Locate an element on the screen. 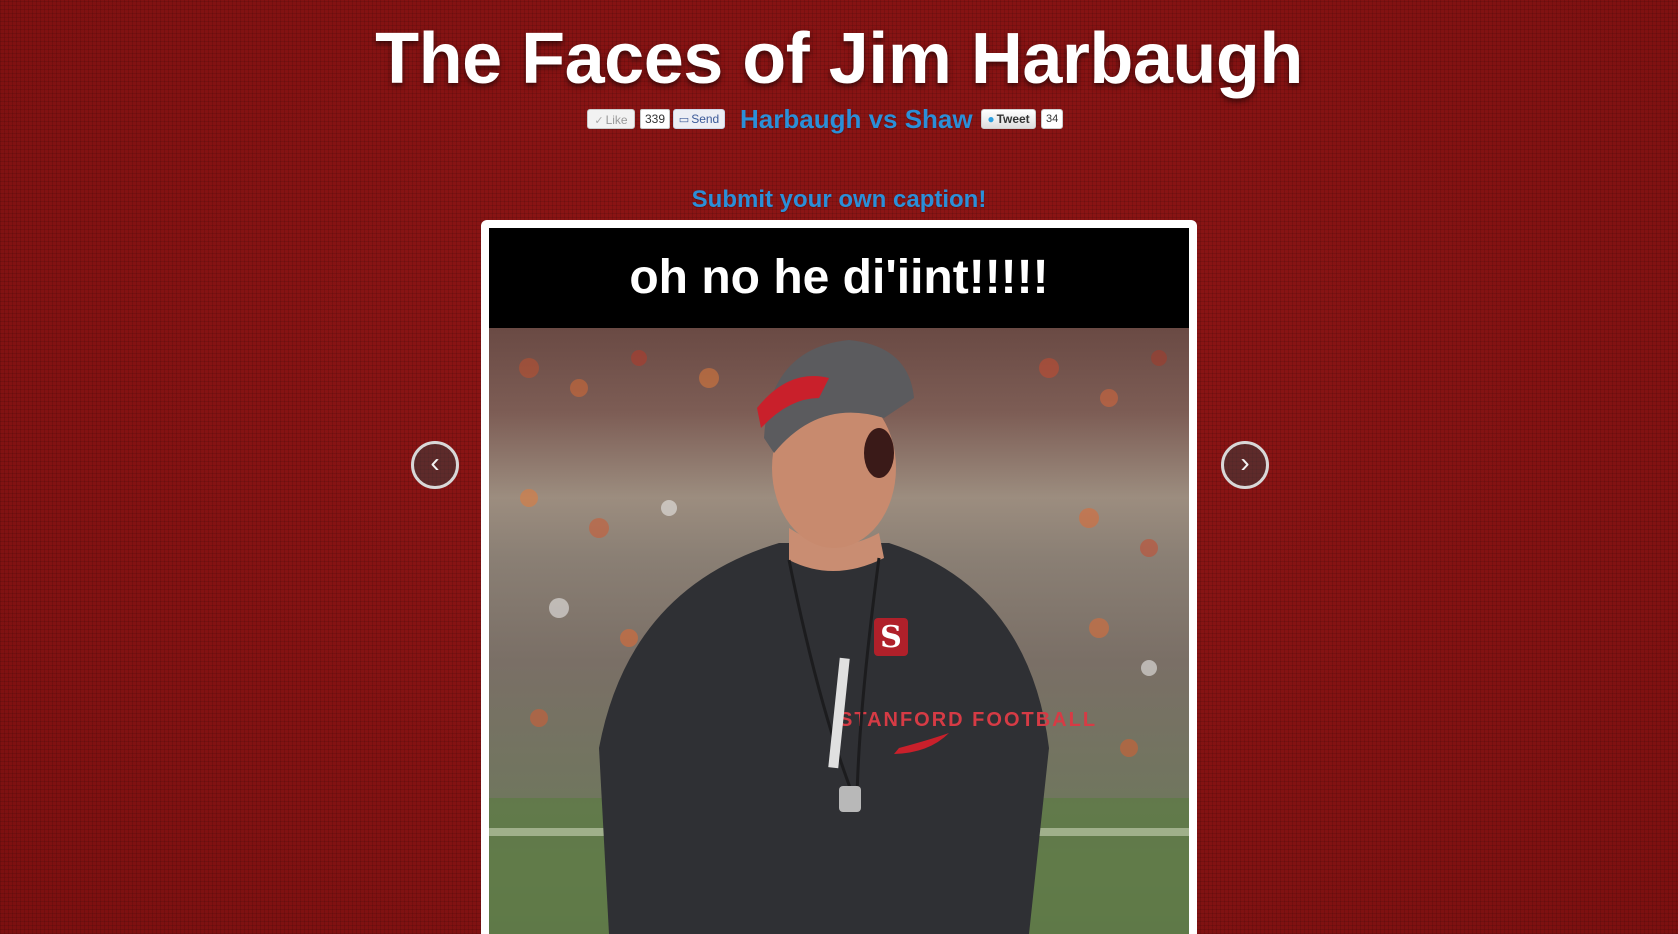  next-arrow-button: › is located at coordinates (1245, 465).